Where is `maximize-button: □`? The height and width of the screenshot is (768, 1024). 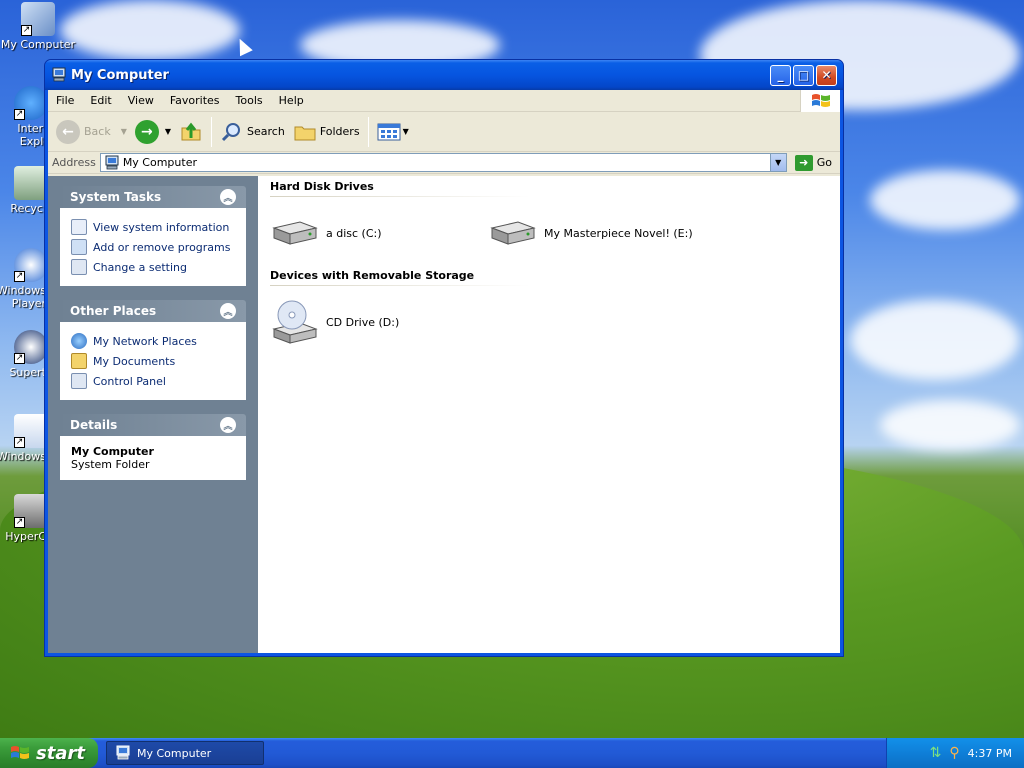
maximize-button: □ is located at coordinates (803, 75).